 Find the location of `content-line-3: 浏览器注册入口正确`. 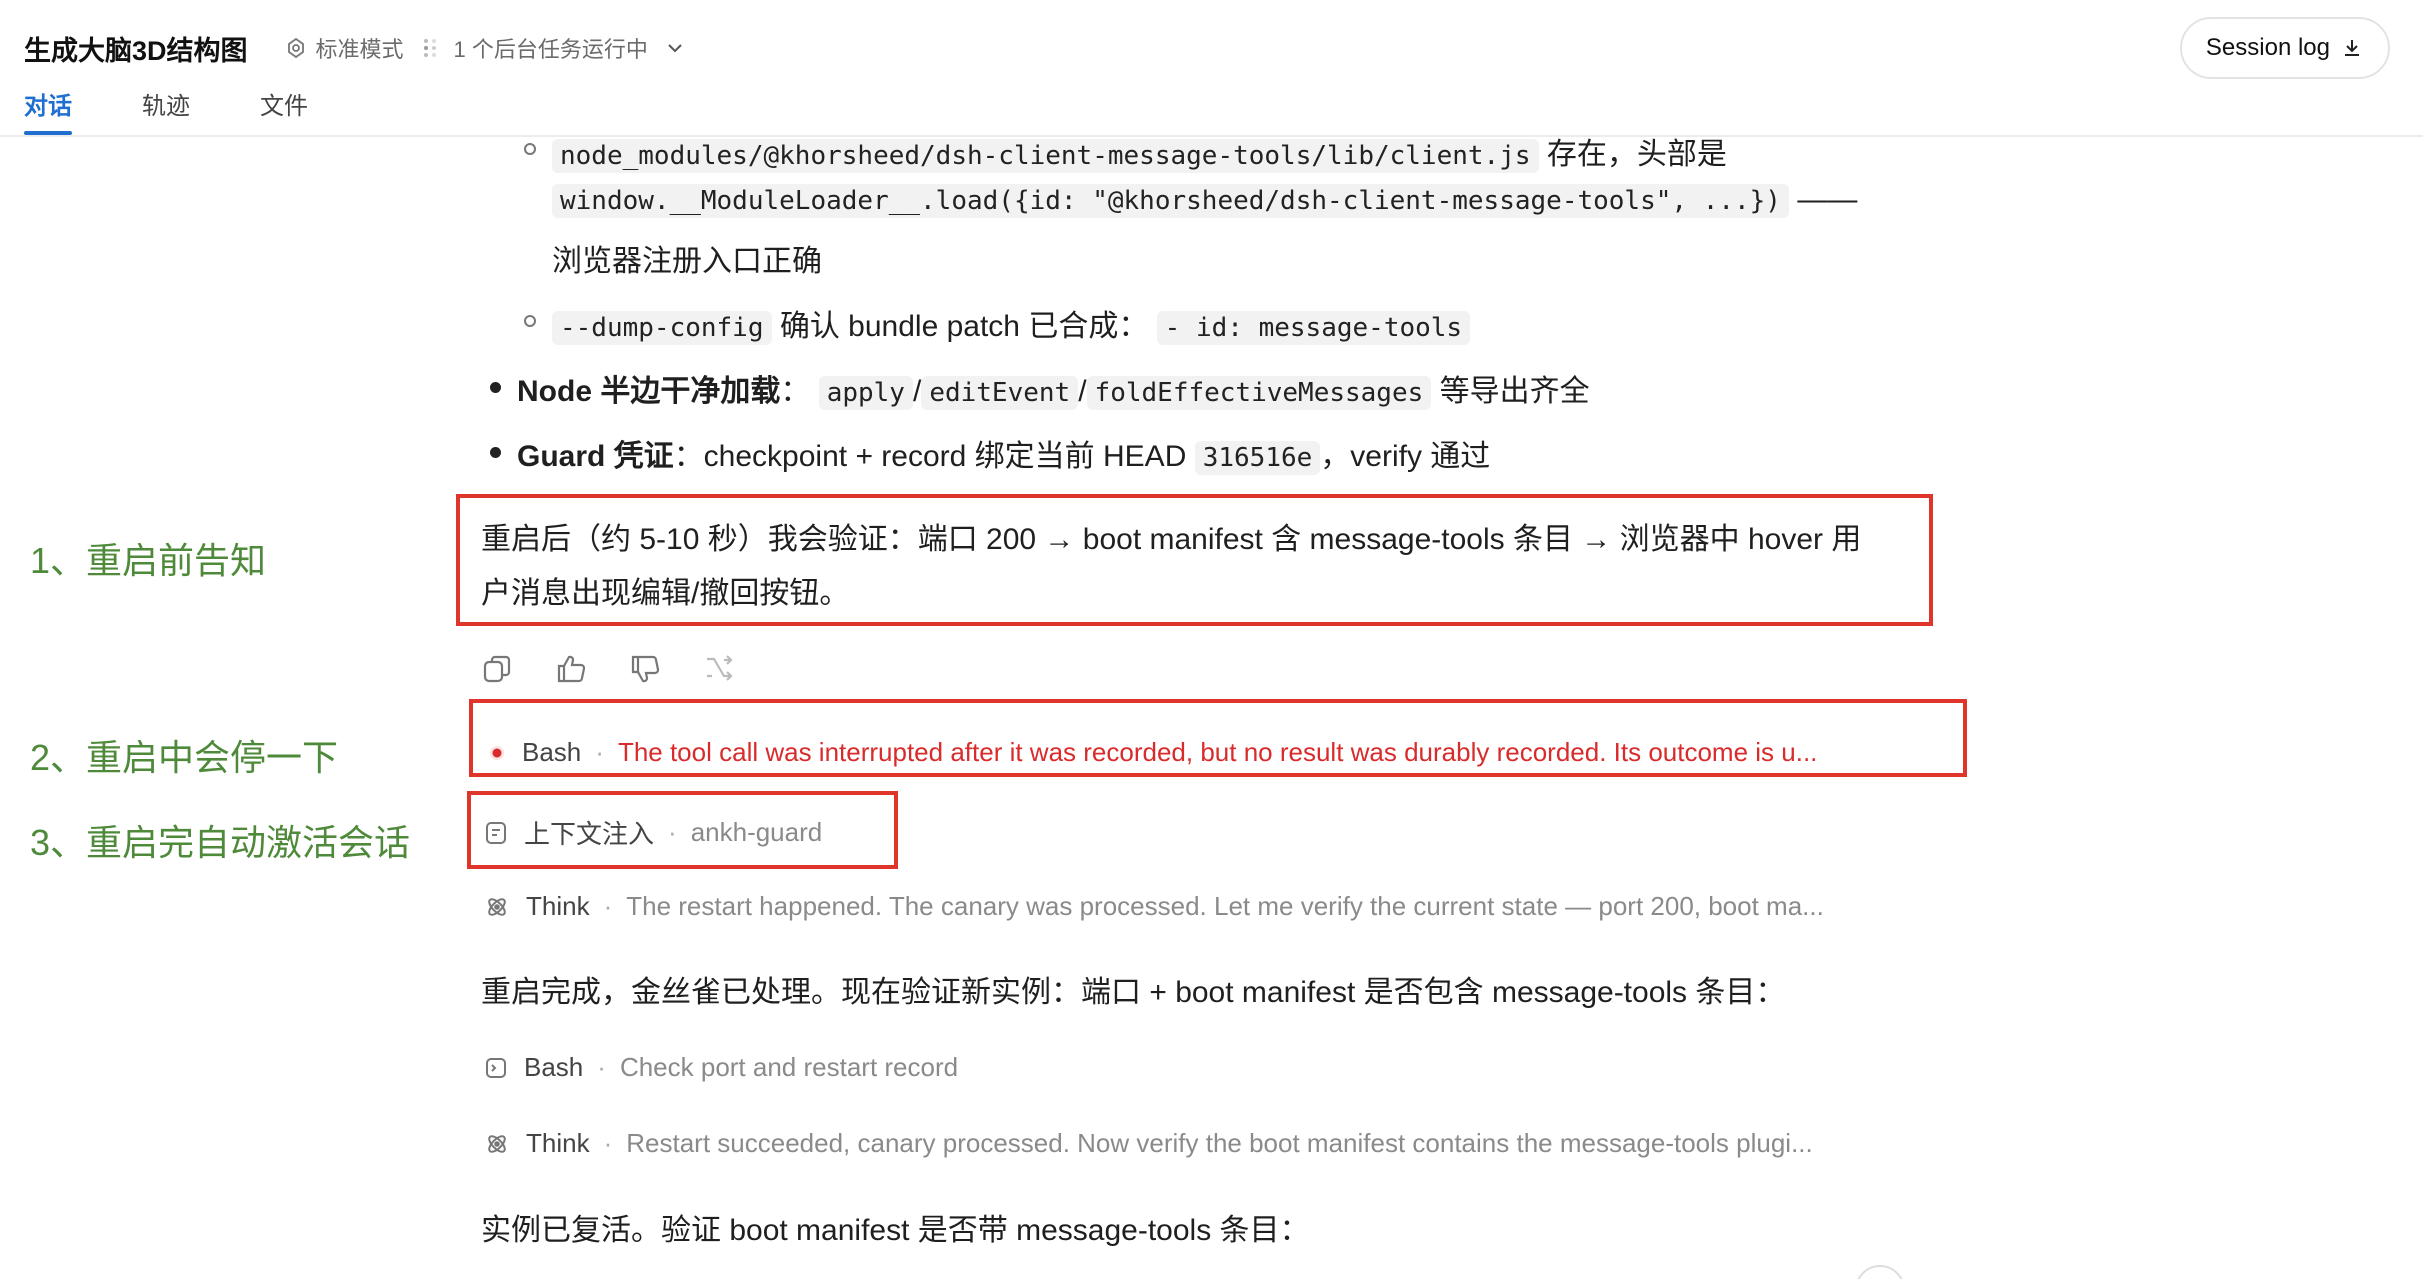

content-line-3: 浏览器注册入口正确 is located at coordinates (687, 261).